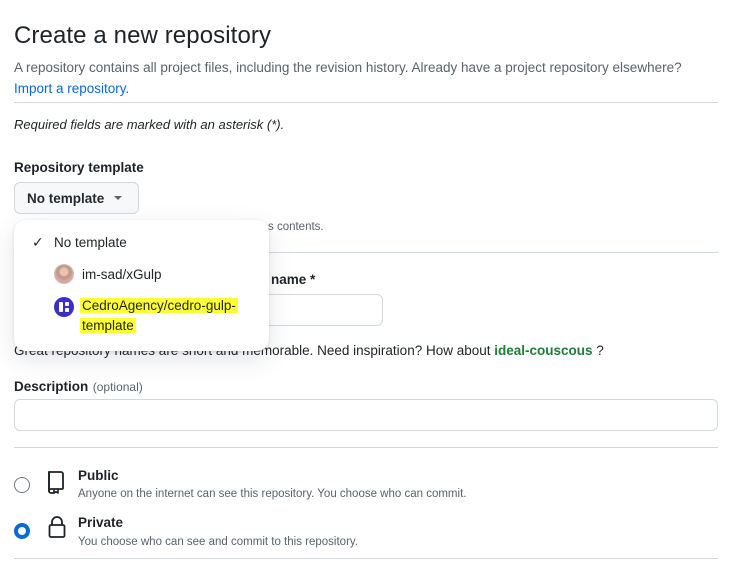  What do you see at coordinates (122, 274) in the screenshot?
I see `menu-item-label: im-sad/xGulp` at bounding box center [122, 274].